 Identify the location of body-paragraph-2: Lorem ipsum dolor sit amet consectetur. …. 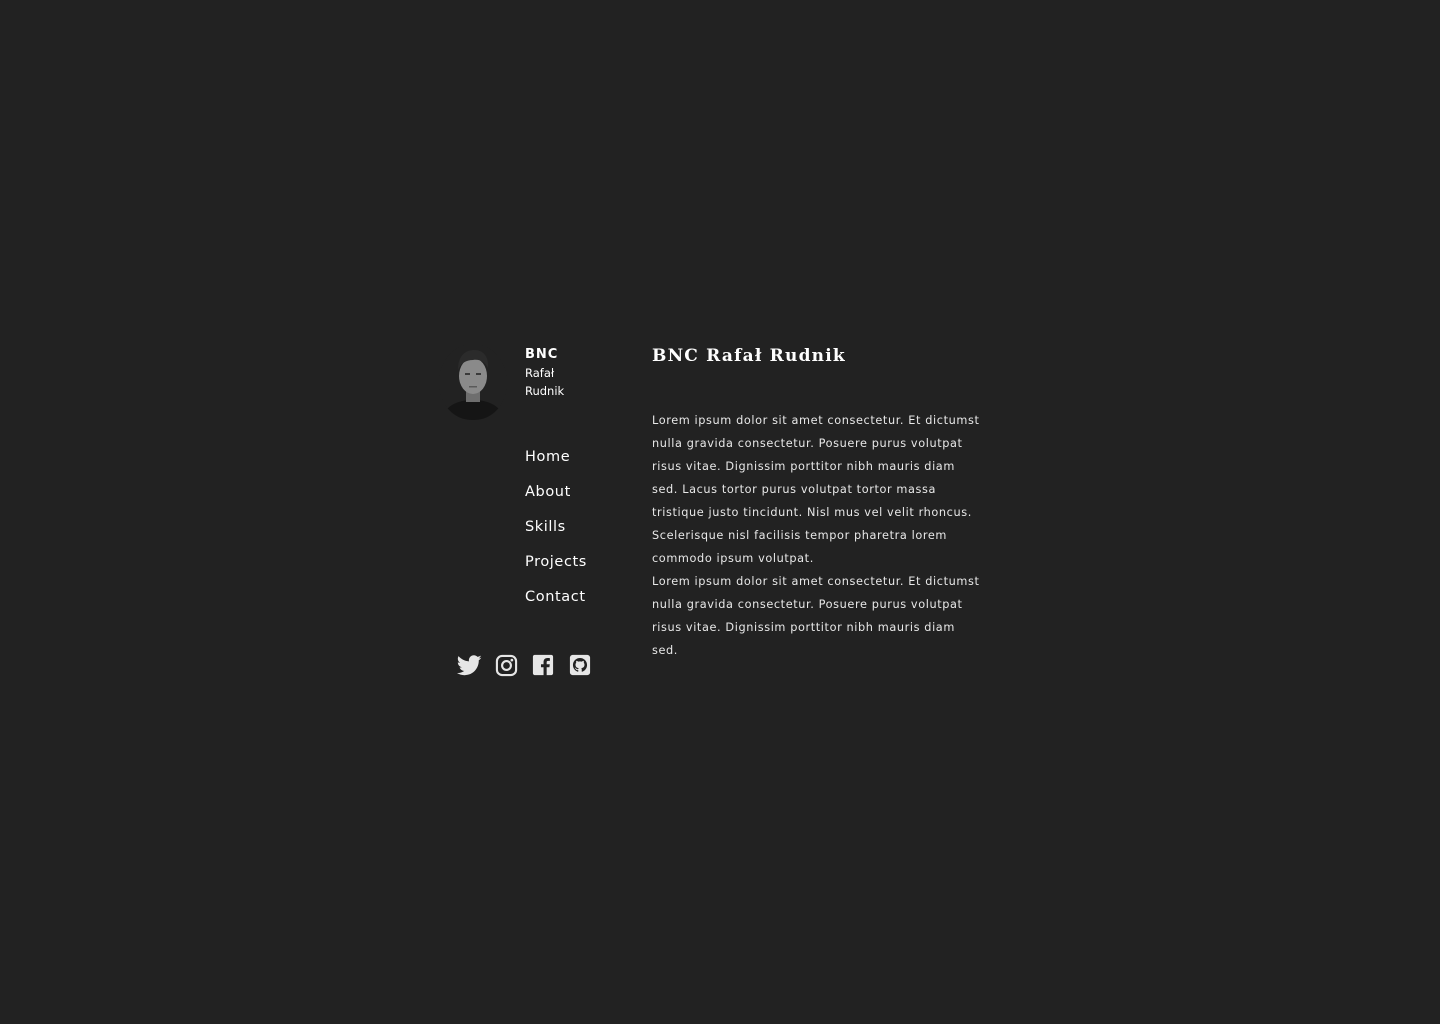
(816, 616).